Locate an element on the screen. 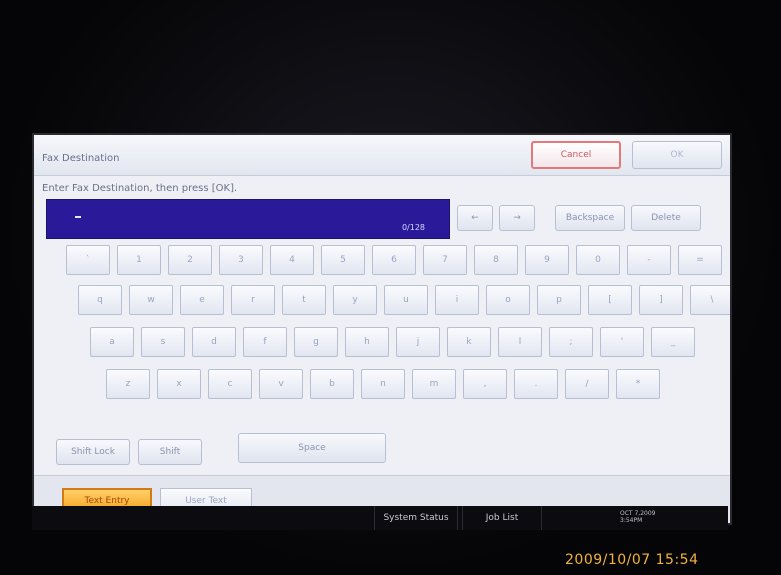 This screenshot has width=781, height=575. key-row2-1: w is located at coordinates (151, 300).